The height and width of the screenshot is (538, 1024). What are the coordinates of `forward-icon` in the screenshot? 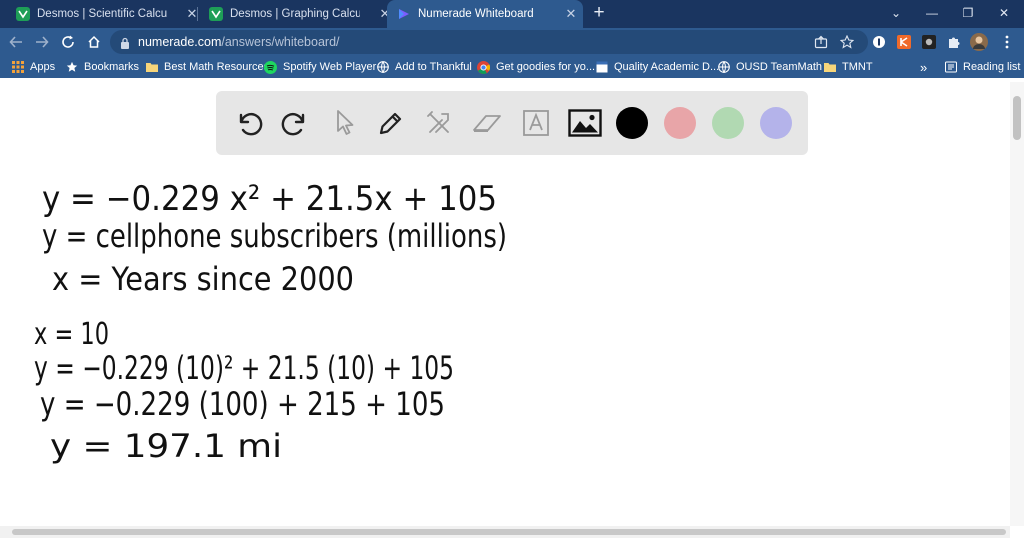 It's located at (42, 42).